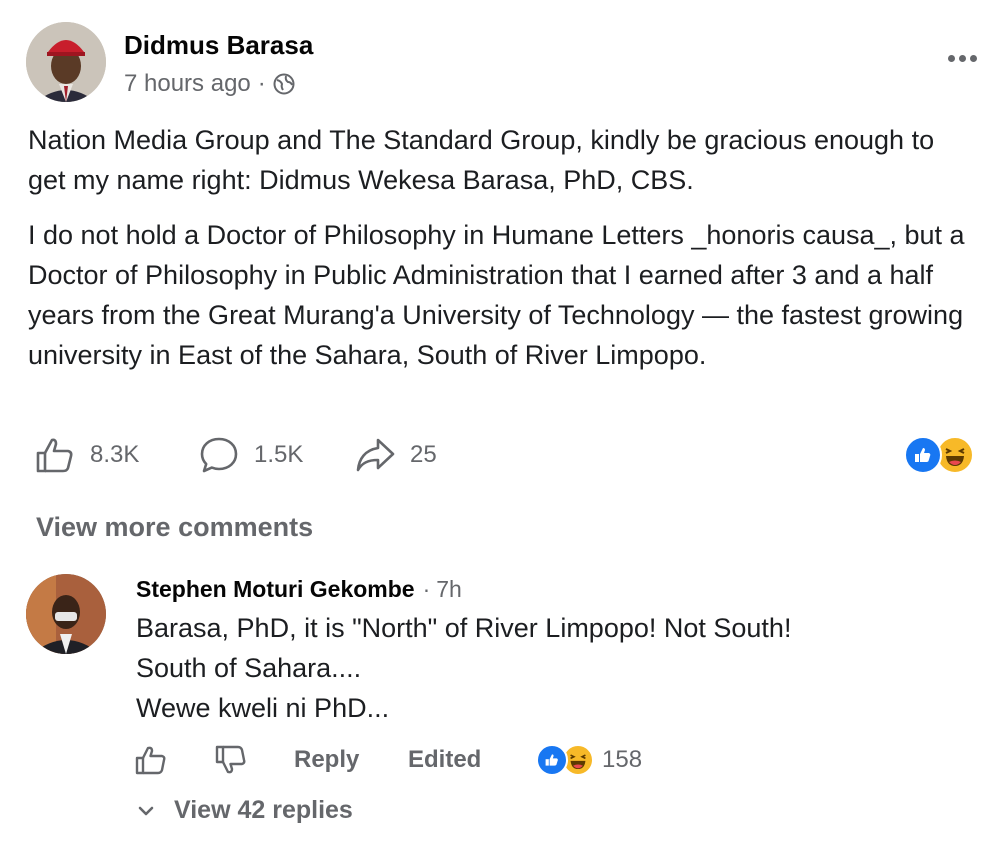  I want to click on chevron-down-icon, so click(146, 810).